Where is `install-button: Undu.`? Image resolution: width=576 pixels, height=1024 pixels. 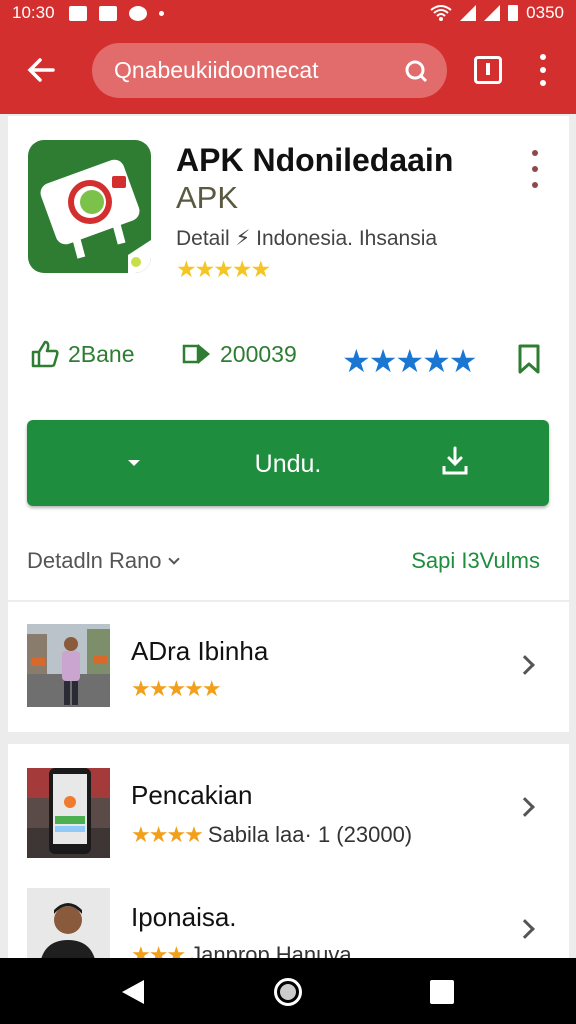
install-button: Undu. is located at coordinates (288, 463).